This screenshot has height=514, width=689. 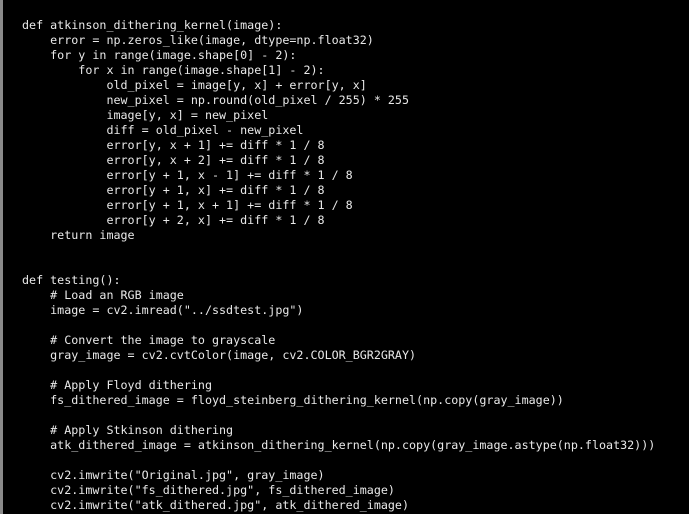 What do you see at coordinates (173, 190) in the screenshot?
I see `code-line: error[y + 1, x] += diff * 1 / 8` at bounding box center [173, 190].